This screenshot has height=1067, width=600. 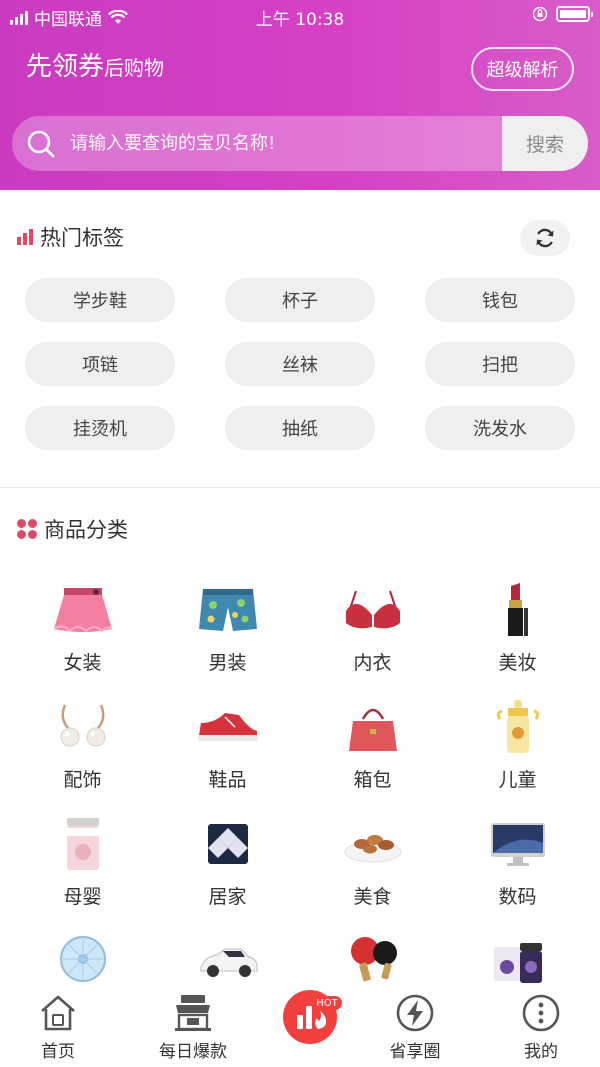 I want to click on orientation-lock-icon, so click(x=540, y=14).